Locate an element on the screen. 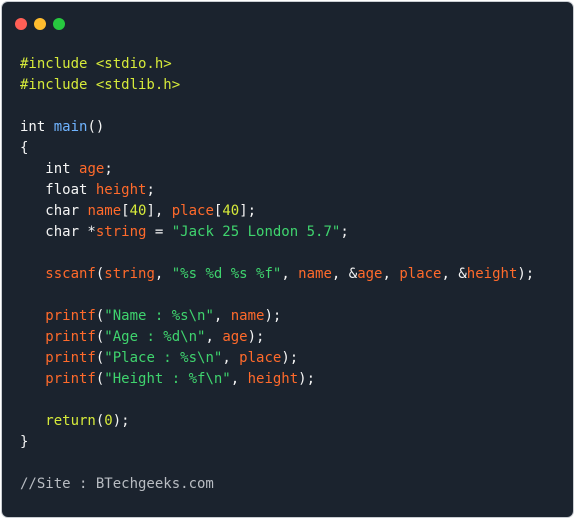 The width and height of the screenshot is (575, 519). string-token: "Jack 25 London 5.7" is located at coordinates (256, 232).